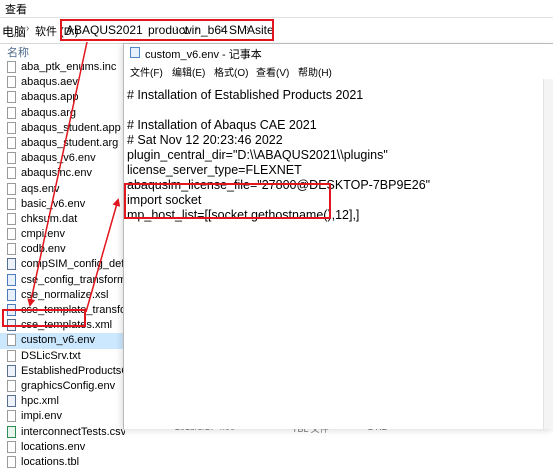  Describe the element at coordinates (28, 28) in the screenshot. I see `chevron-right-icon: ›` at that location.